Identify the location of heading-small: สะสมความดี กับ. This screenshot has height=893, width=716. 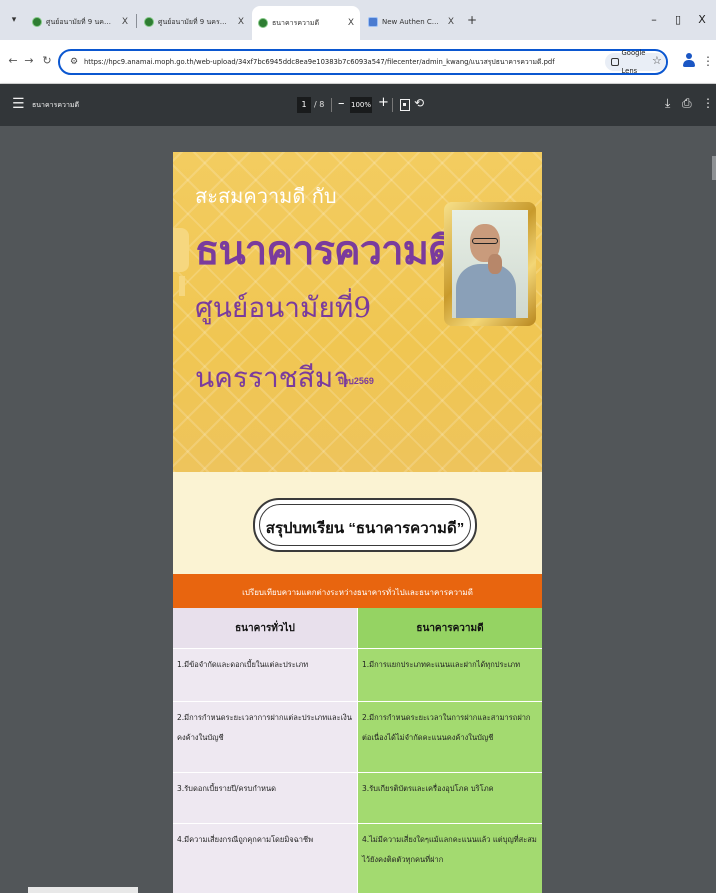
(266, 196).